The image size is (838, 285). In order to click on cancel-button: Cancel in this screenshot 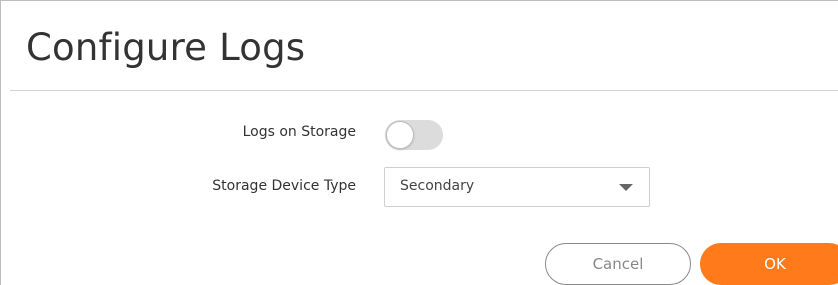, I will do `click(618, 264)`.